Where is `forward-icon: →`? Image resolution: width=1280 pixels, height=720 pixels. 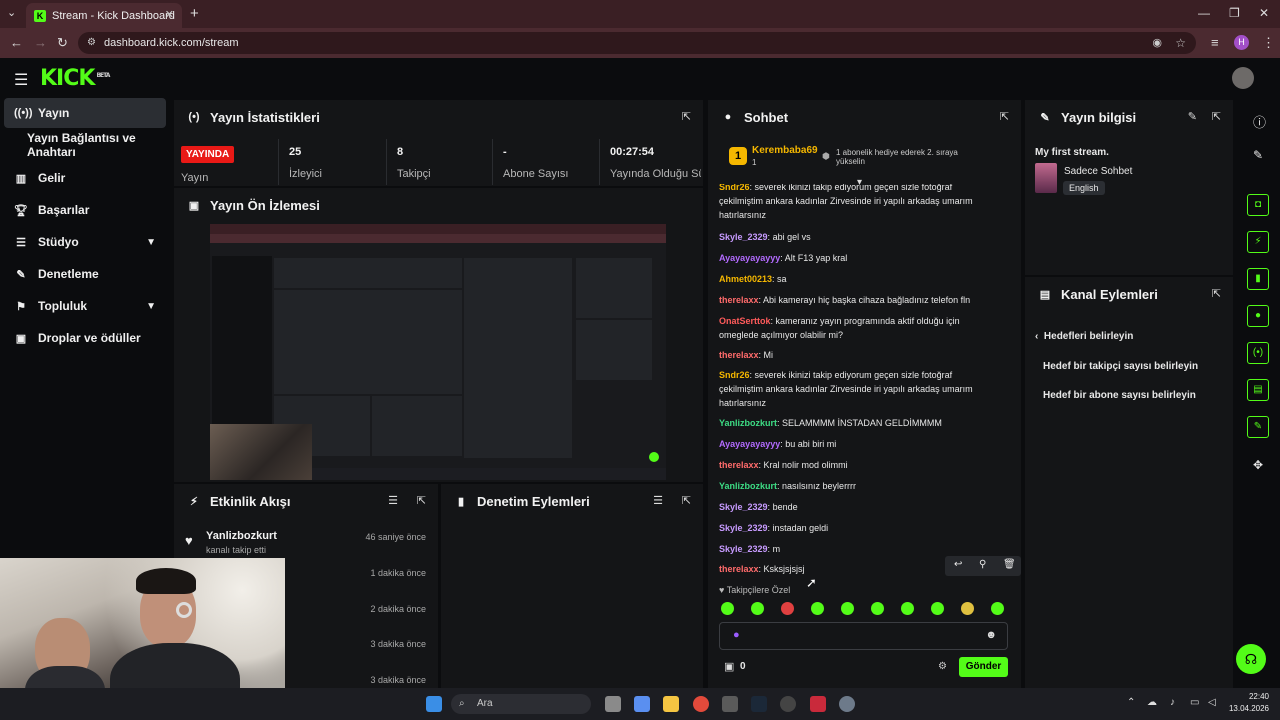 forward-icon: → is located at coordinates (40, 42).